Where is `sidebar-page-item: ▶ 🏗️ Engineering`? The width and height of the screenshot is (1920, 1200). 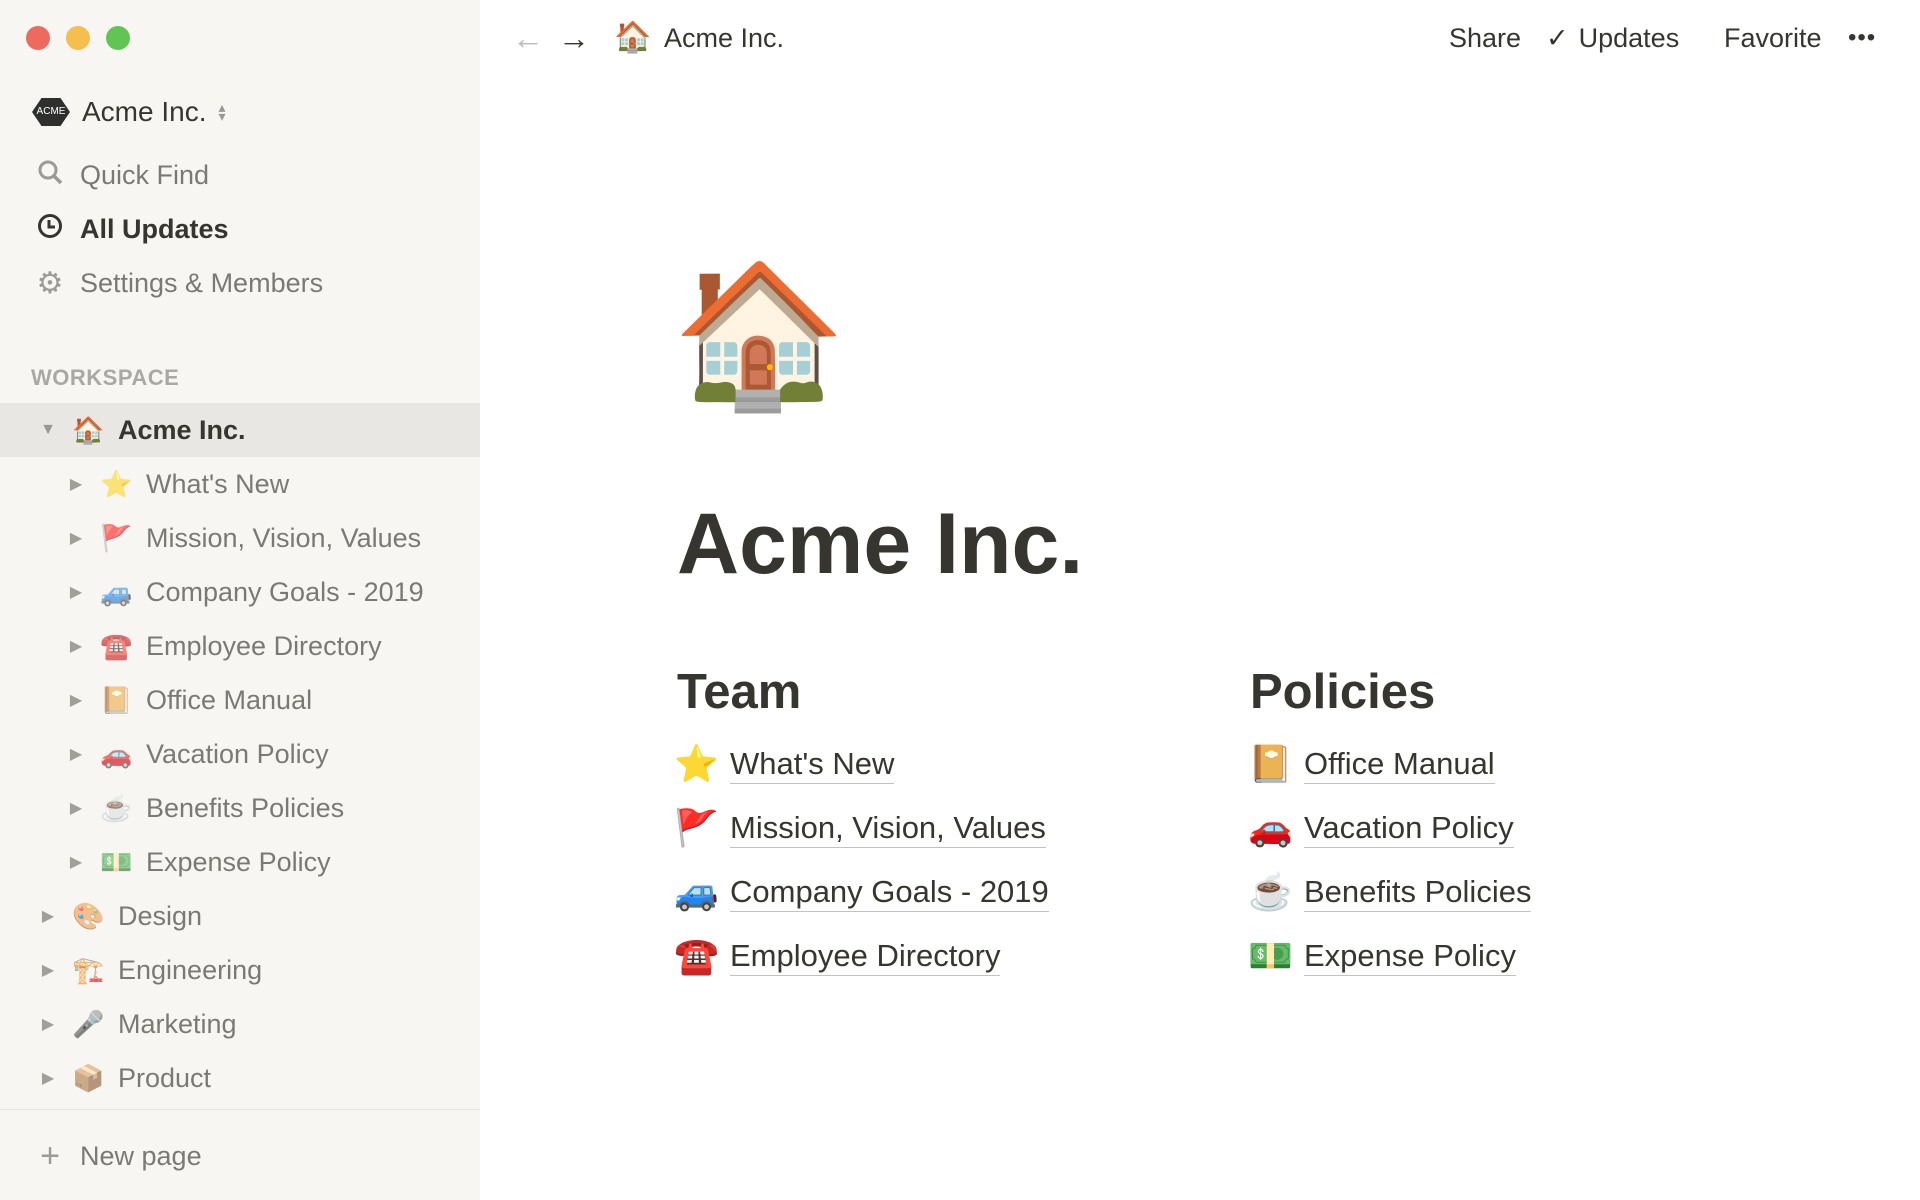
sidebar-page-item: ▶ 🏗️ Engineering is located at coordinates (240, 970).